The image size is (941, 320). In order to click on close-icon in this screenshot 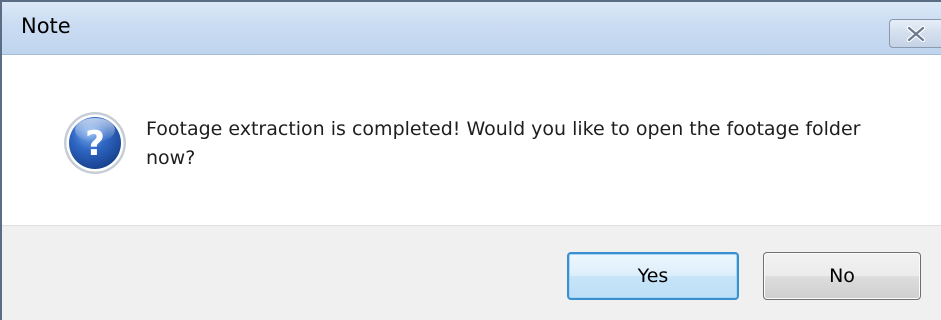, I will do `click(916, 34)`.